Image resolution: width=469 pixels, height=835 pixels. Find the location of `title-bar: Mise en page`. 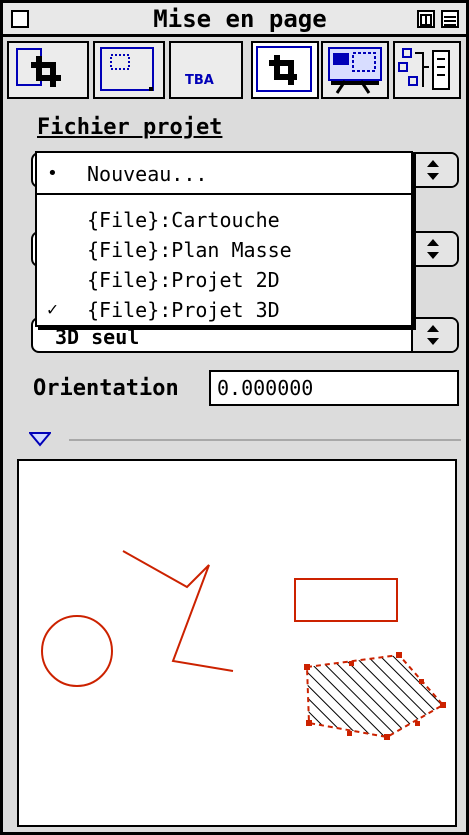

title-bar: Mise en page is located at coordinates (234, 20).